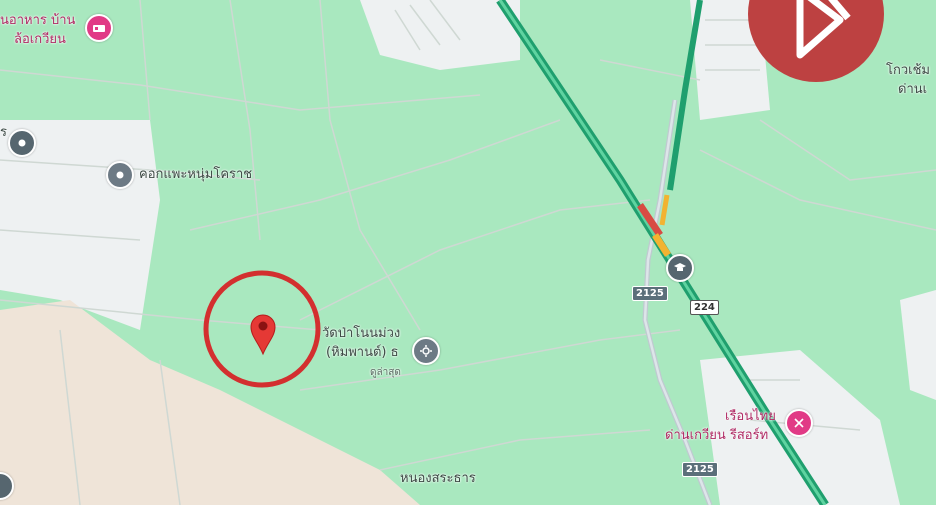 The height and width of the screenshot is (505, 936). I want to click on left-edge-label: ร, so click(3, 132).